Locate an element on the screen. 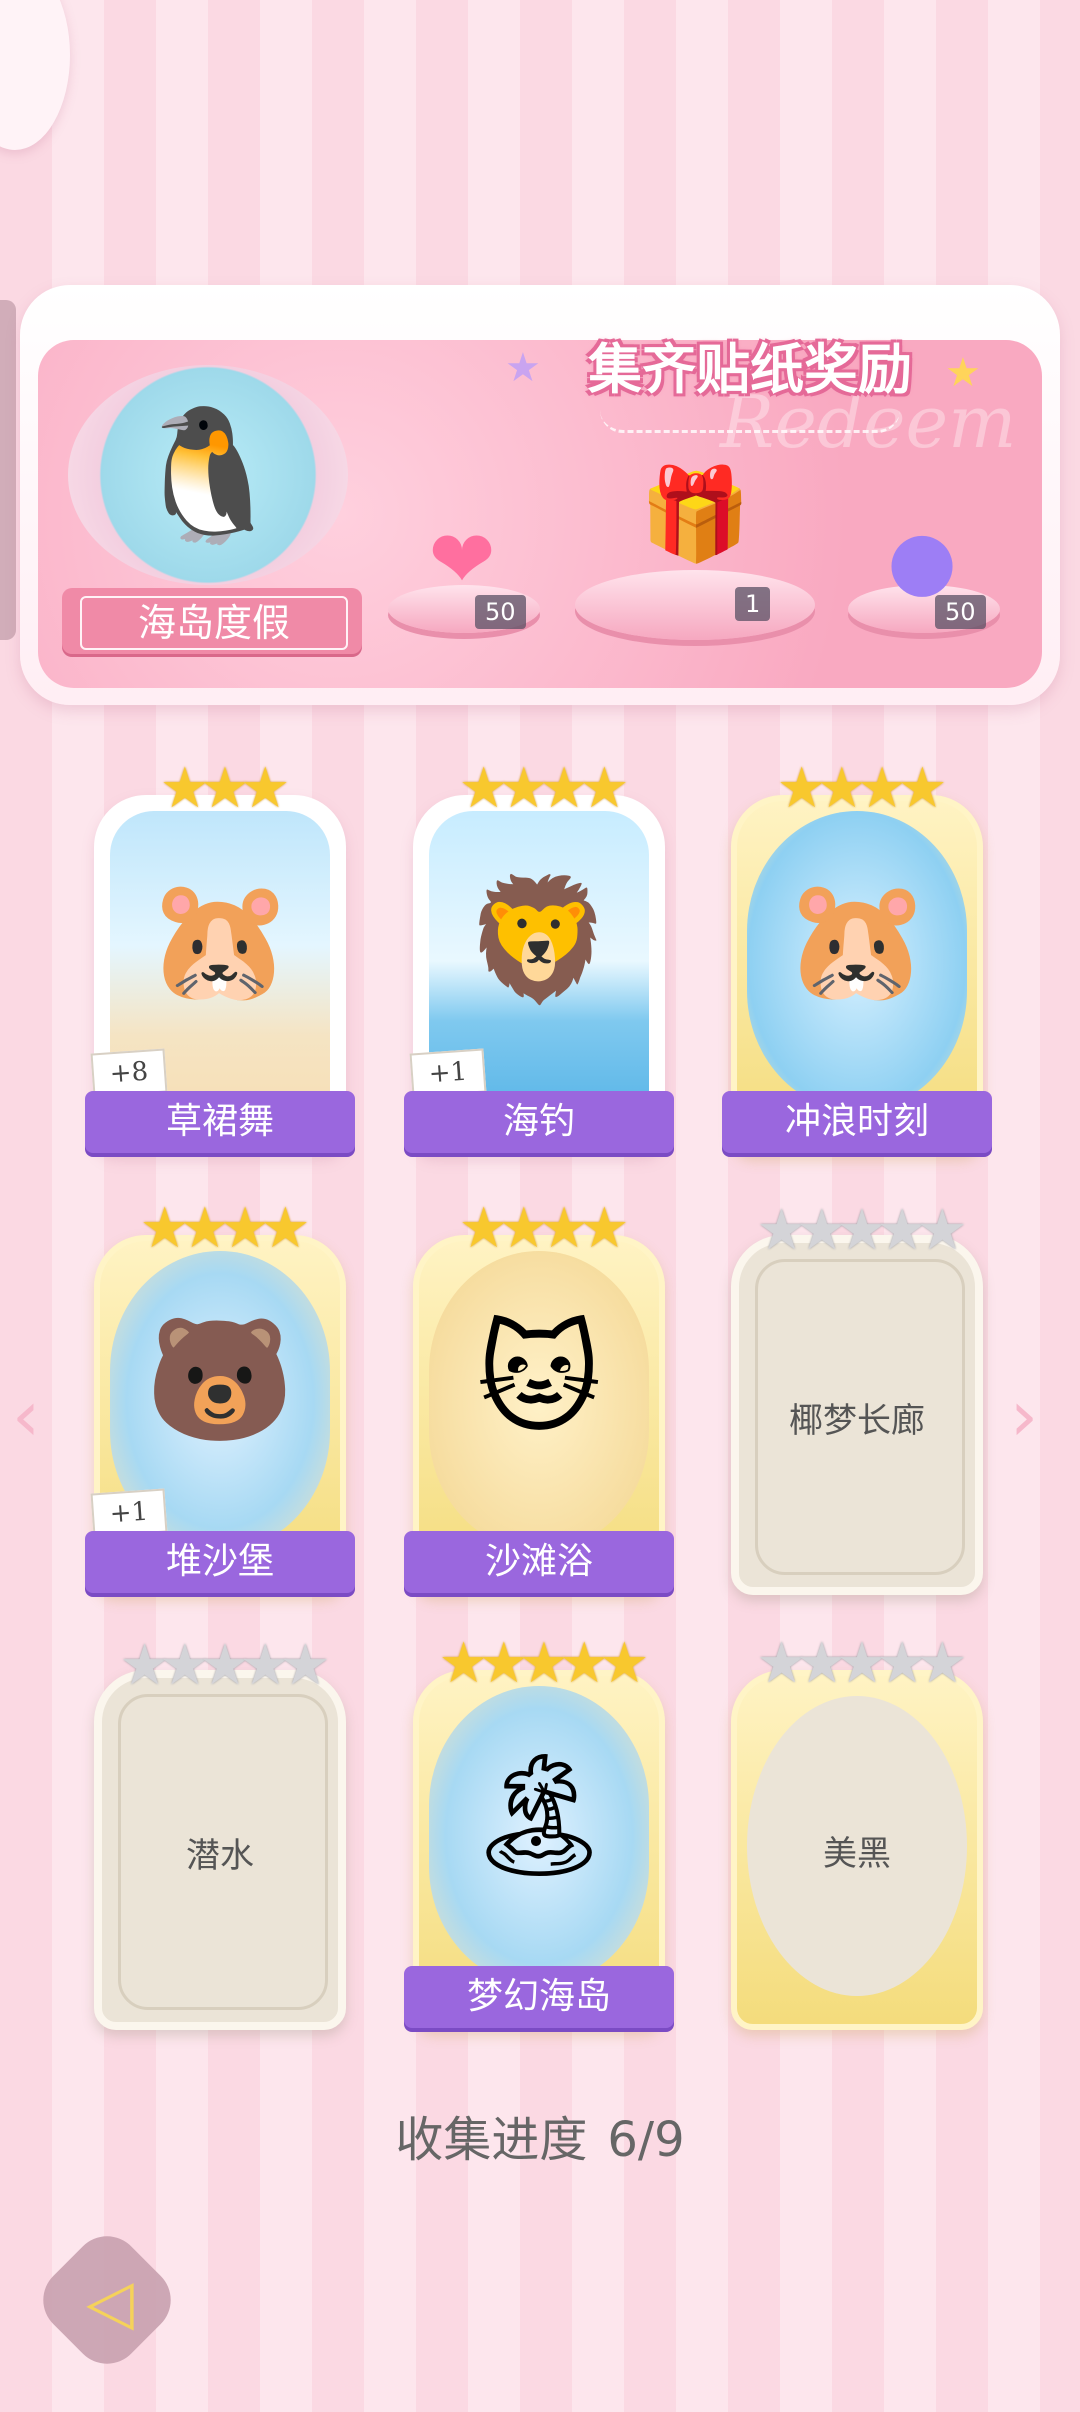 Image resolution: width=1080 pixels, height=2412 pixels. sticker-card: ★★★★ 🐹 冲浪时刻 is located at coordinates (857, 955).